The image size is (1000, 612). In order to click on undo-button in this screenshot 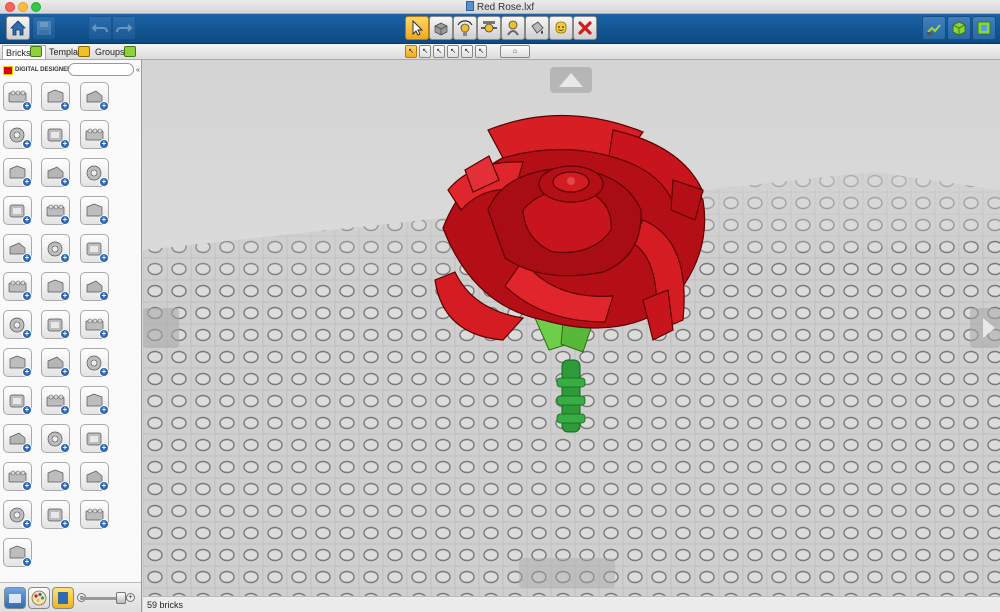, I will do `click(100, 28)`.